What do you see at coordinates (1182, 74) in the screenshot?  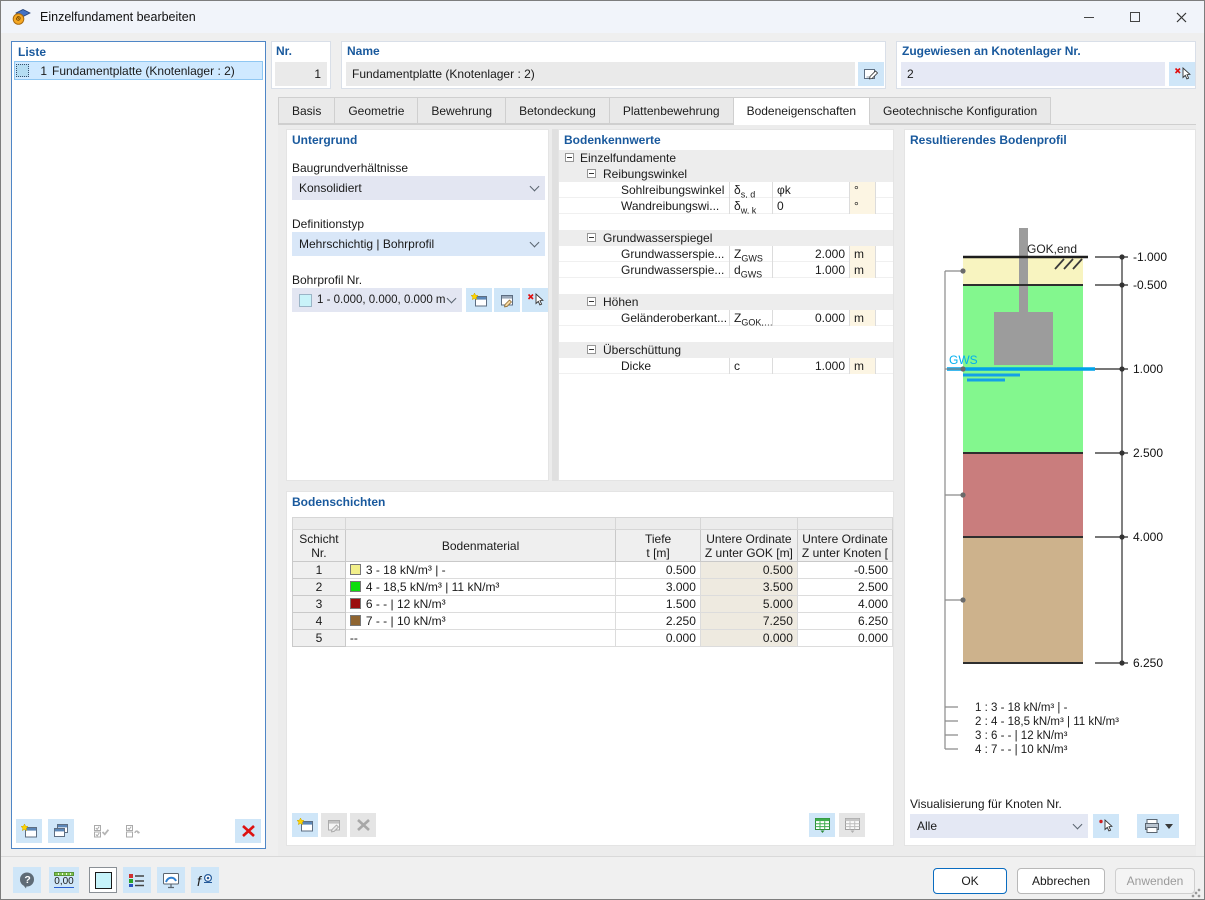 I see `pick-node-button` at bounding box center [1182, 74].